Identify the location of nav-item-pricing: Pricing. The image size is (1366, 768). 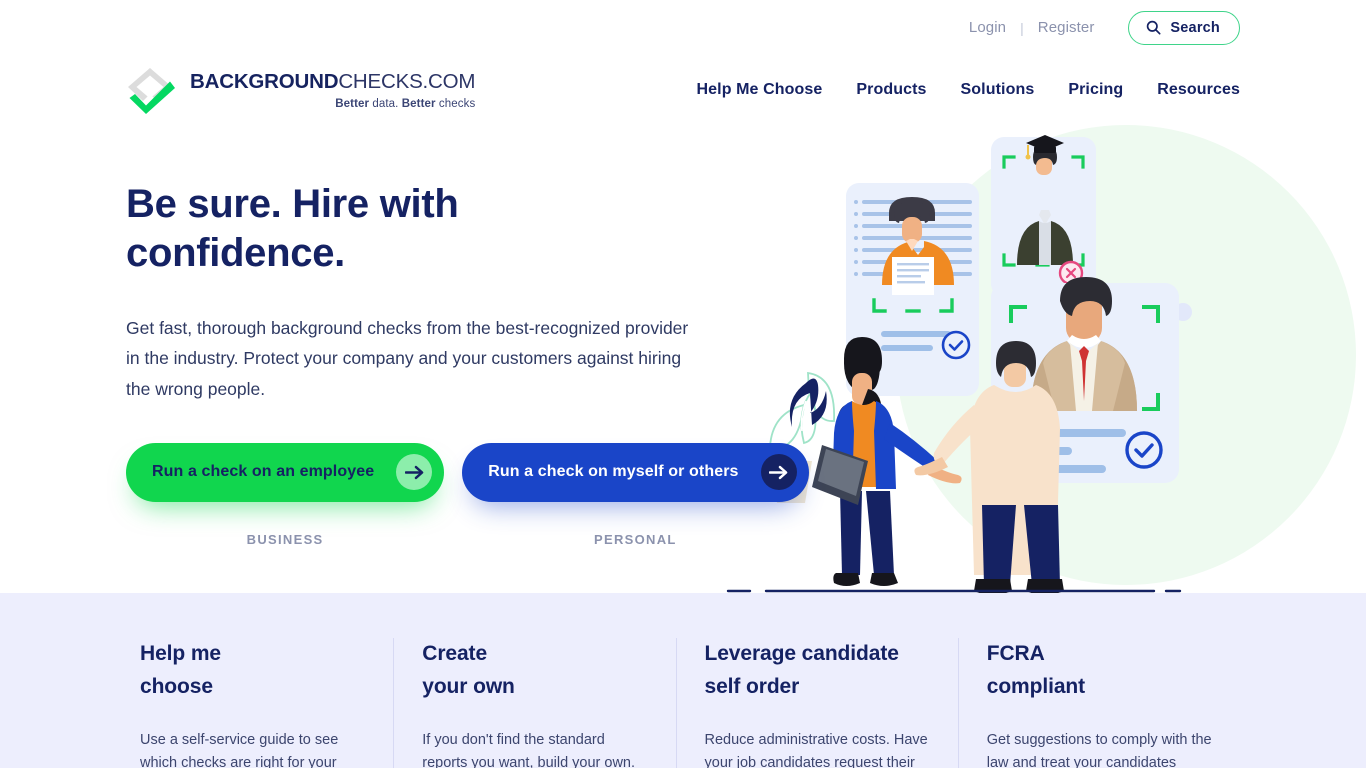
(1095, 90).